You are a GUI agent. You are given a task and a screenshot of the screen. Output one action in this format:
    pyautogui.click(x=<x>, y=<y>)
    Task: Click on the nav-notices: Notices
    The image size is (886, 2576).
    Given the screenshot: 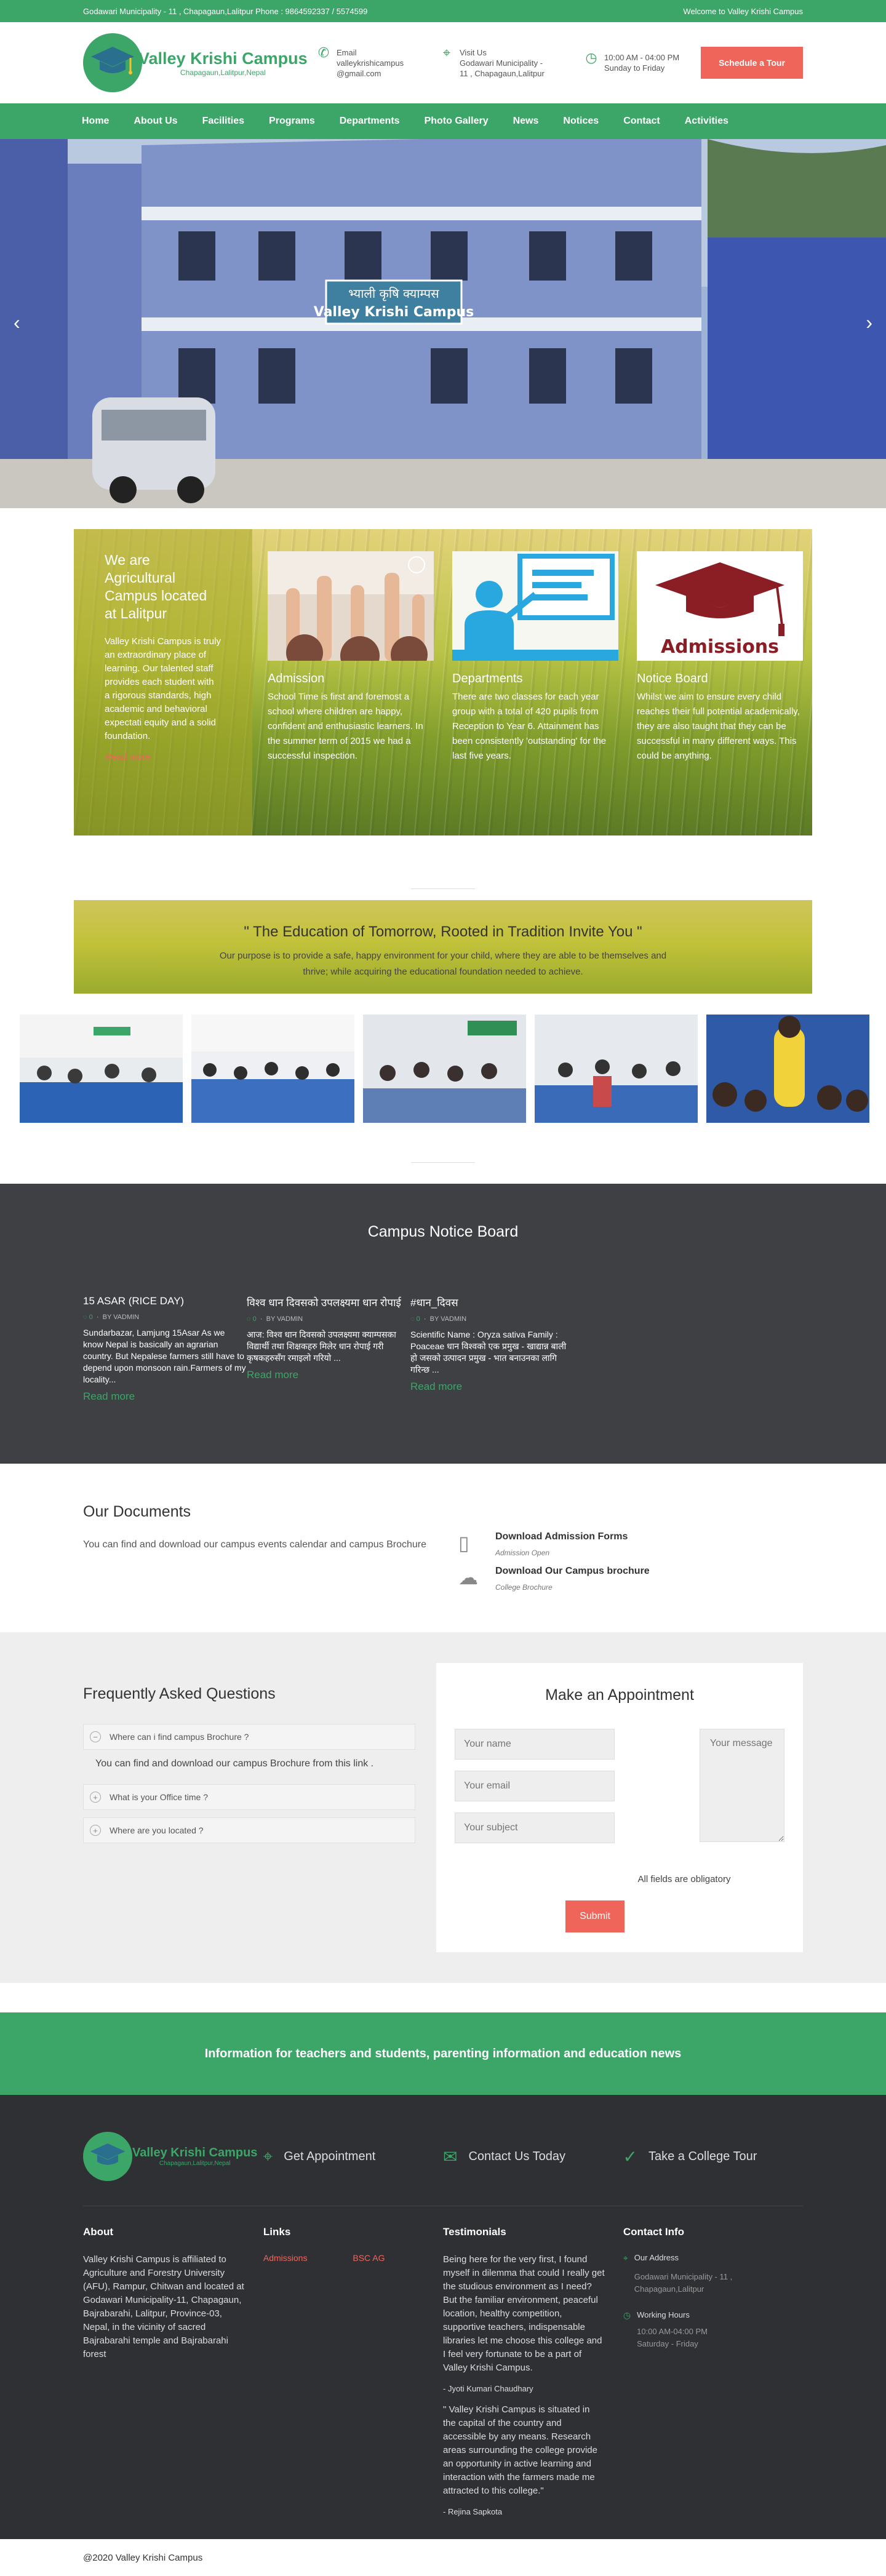 What is the action you would take?
    pyautogui.click(x=581, y=122)
    